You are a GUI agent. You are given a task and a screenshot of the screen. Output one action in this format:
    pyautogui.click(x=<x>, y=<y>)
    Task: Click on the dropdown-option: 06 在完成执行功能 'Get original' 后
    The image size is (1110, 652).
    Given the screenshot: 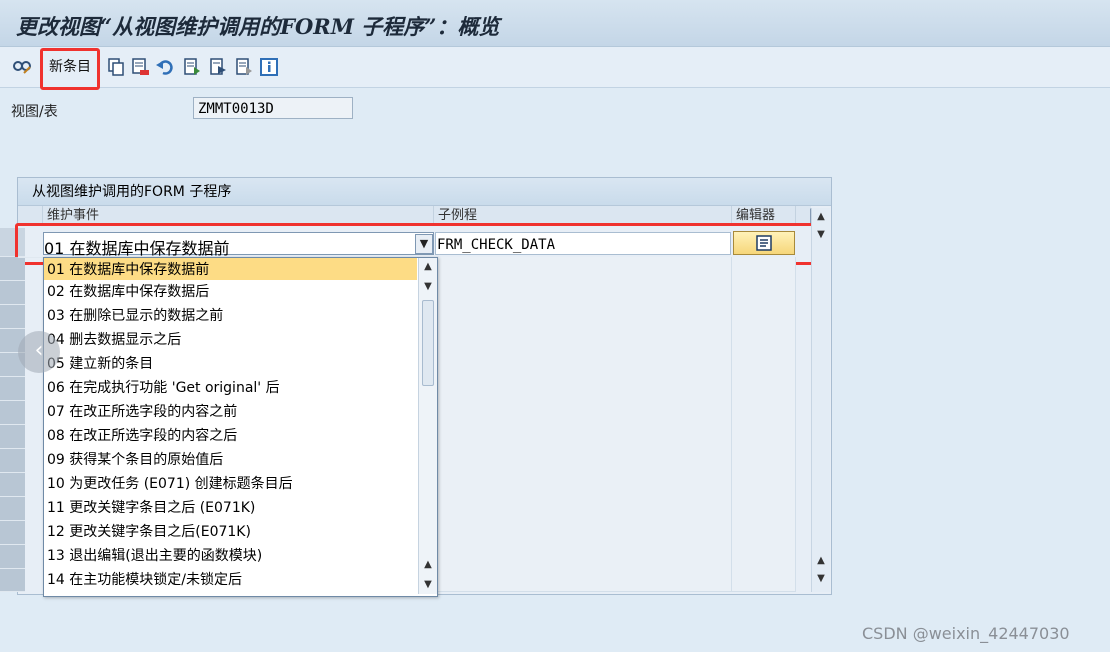 What is the action you would take?
    pyautogui.click(x=230, y=388)
    